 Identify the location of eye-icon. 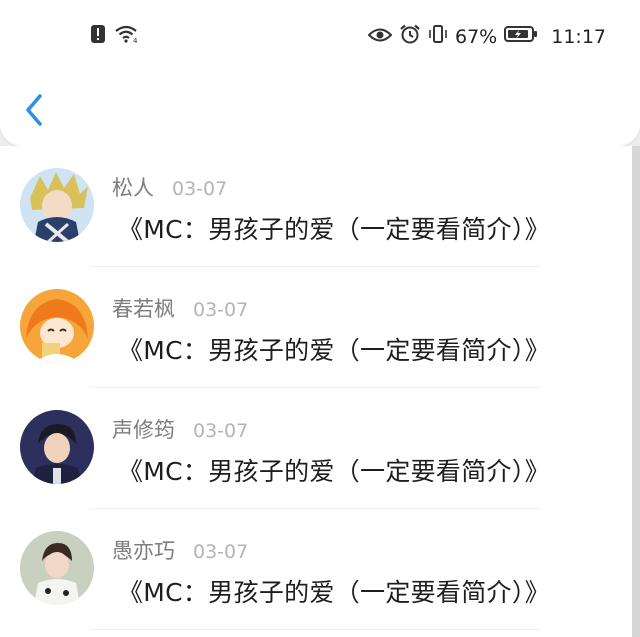
(380, 37).